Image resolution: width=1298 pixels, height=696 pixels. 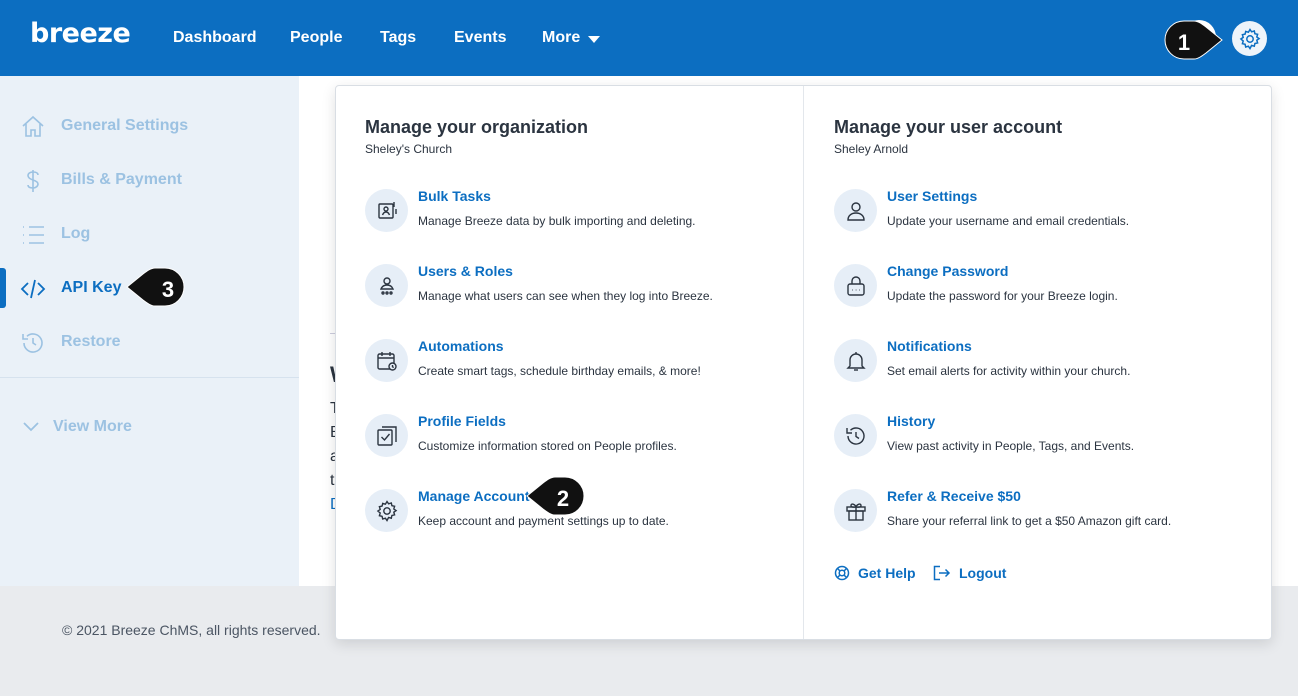 What do you see at coordinates (76, 233) in the screenshot?
I see `sidebar-item-label: Log` at bounding box center [76, 233].